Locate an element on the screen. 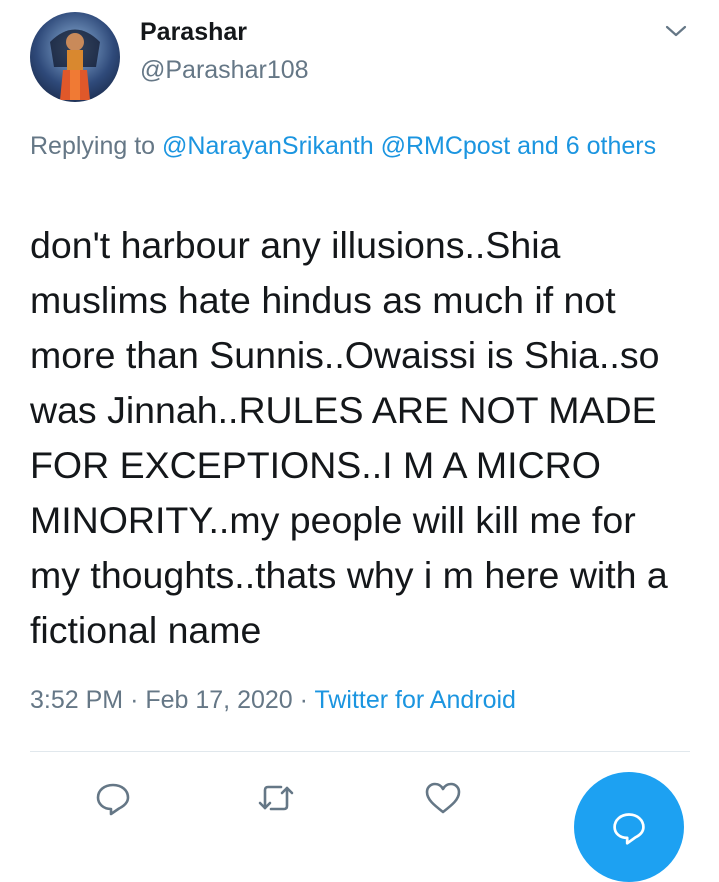 Image resolution: width=719 pixels, height=882 pixels. avatar is located at coordinates (75, 57).